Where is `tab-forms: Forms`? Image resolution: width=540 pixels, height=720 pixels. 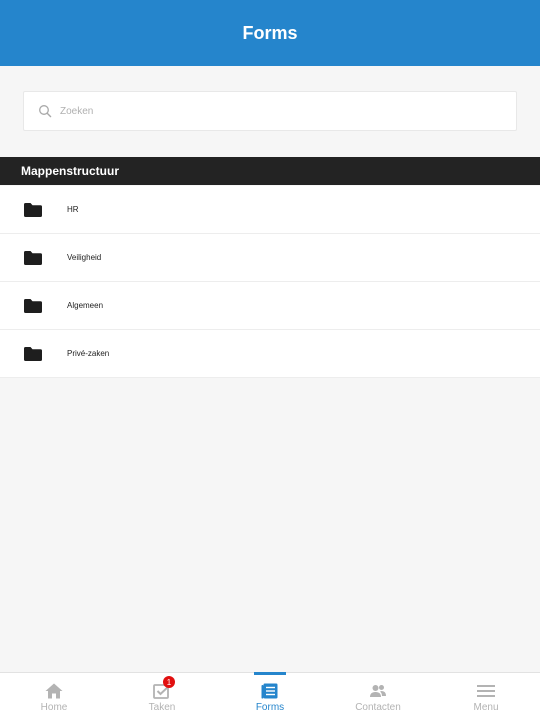 tab-forms: Forms is located at coordinates (270, 696).